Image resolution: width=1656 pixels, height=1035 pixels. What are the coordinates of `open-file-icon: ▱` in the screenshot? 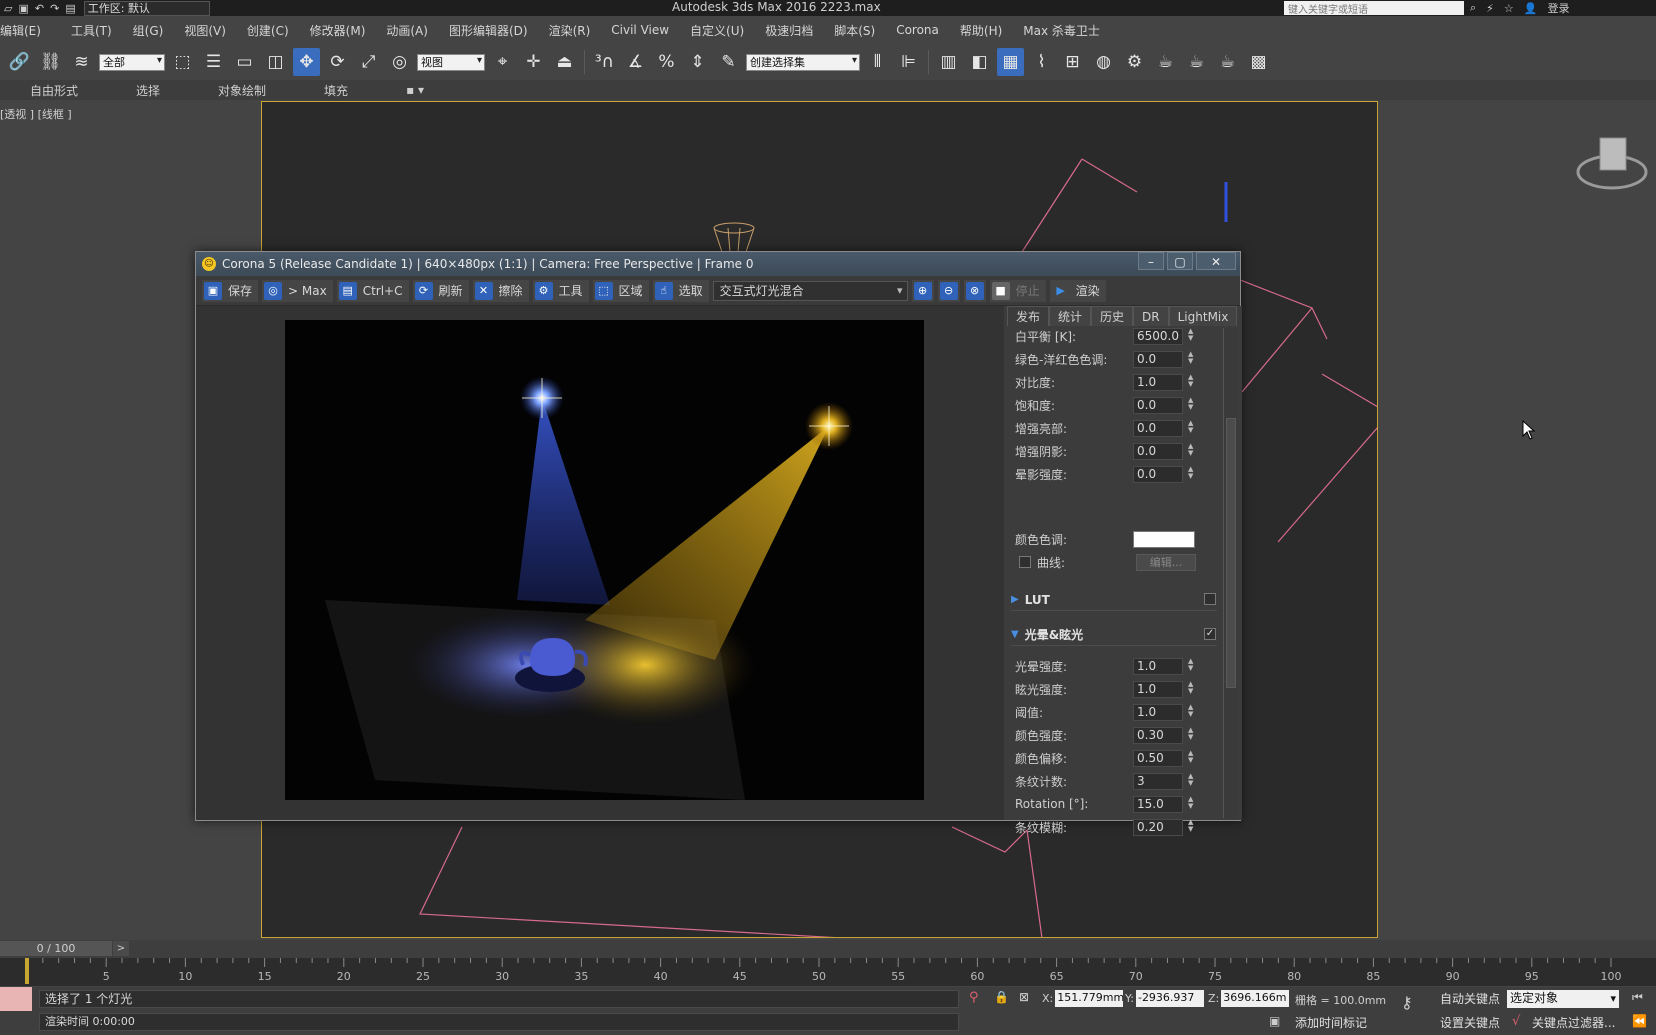 It's located at (8, 8).